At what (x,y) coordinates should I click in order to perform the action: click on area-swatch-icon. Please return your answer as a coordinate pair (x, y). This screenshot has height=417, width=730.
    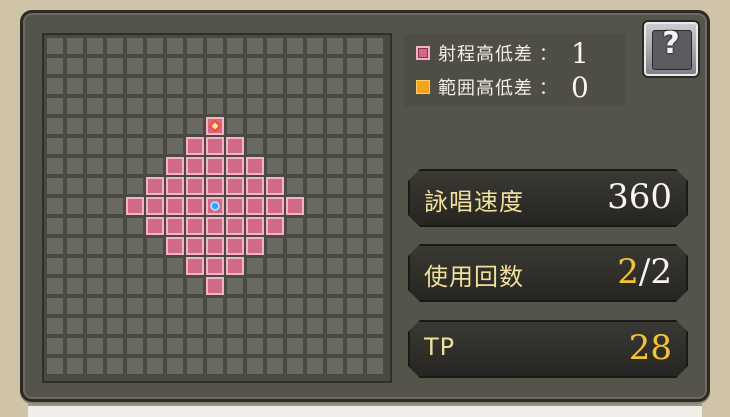
    Looking at the image, I should click on (423, 87).